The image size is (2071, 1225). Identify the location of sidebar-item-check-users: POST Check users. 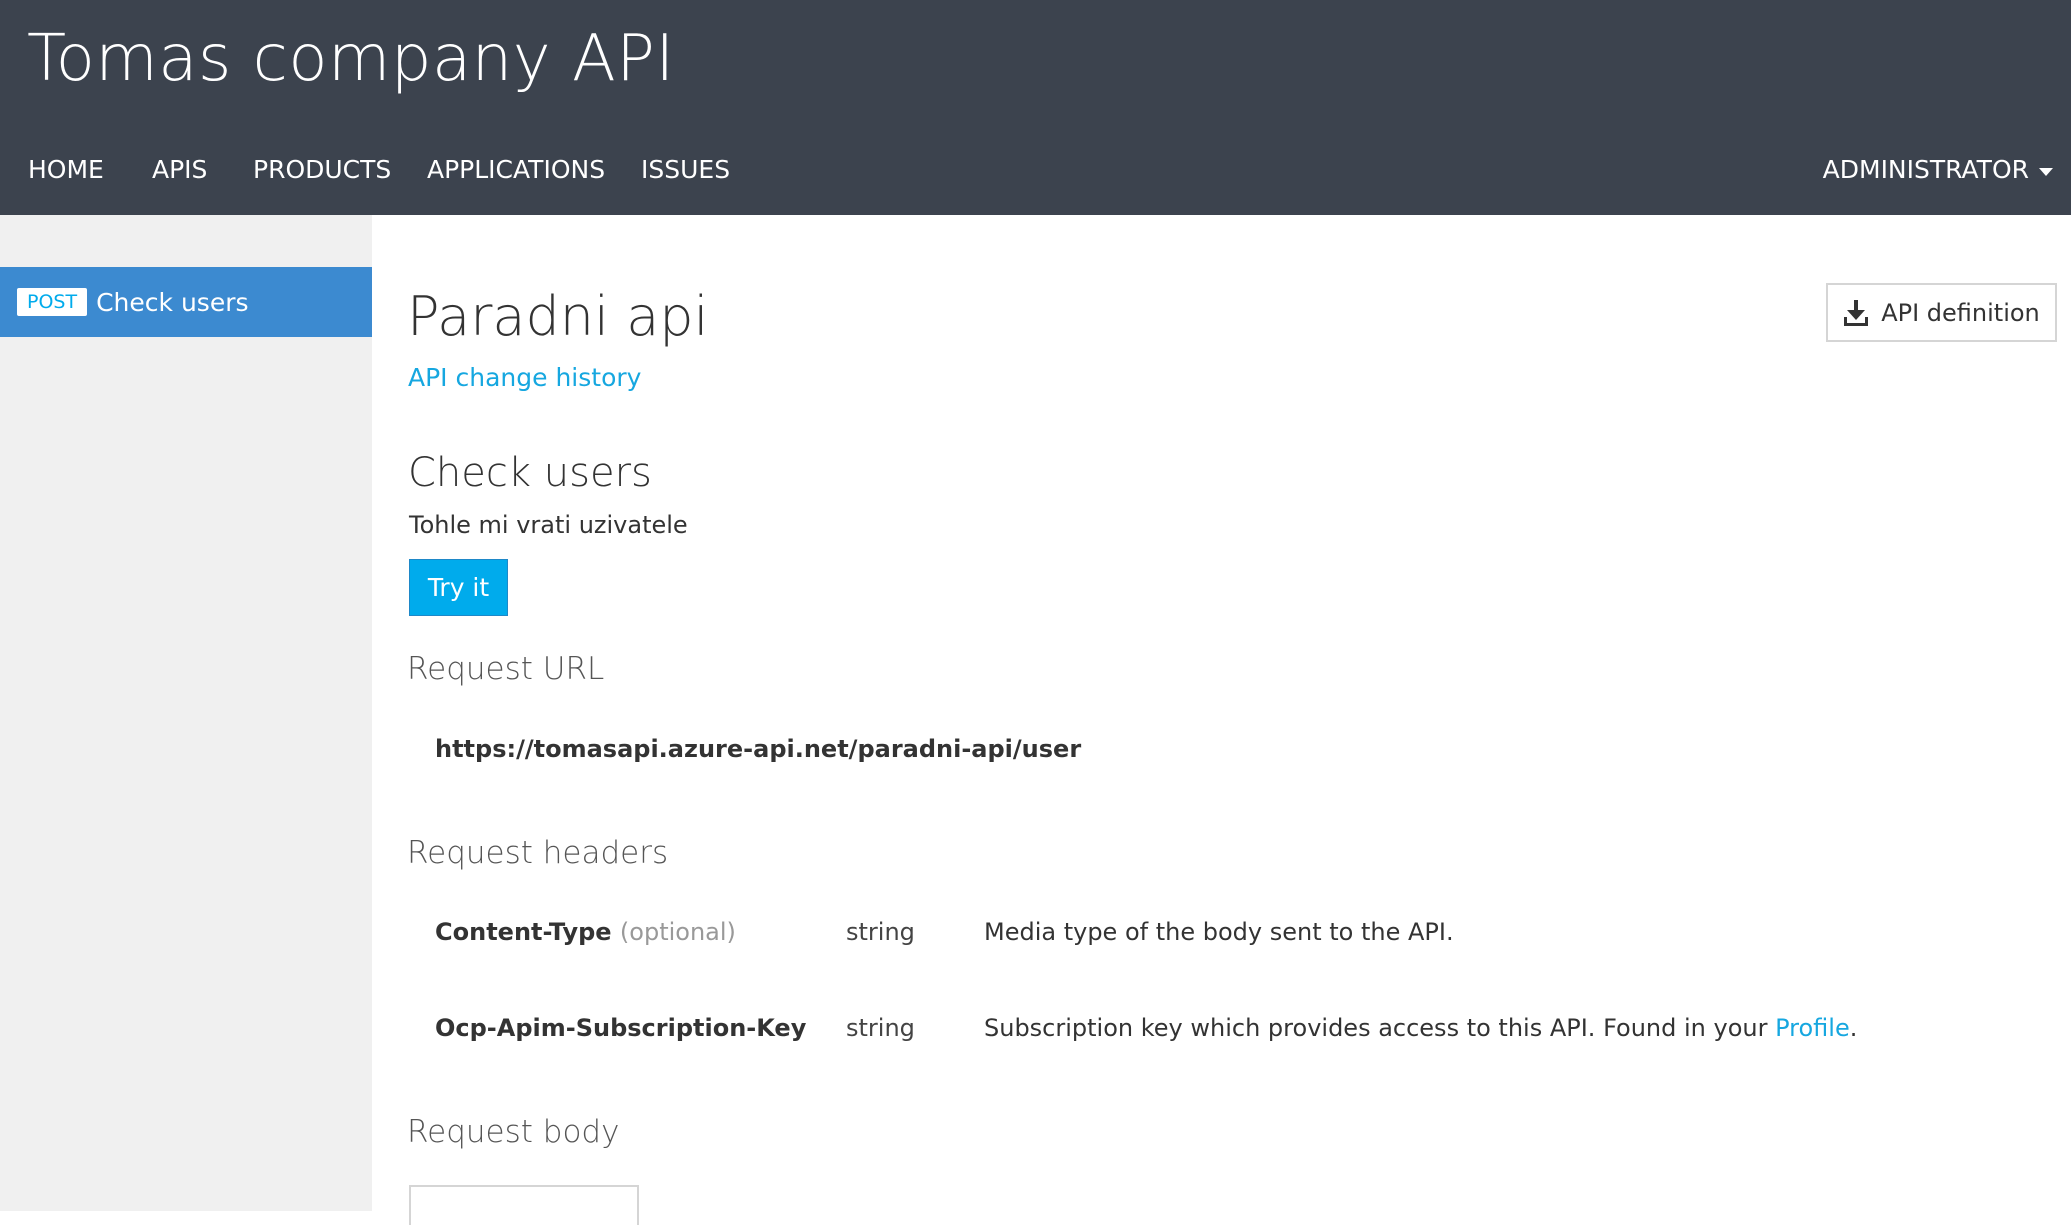
(186, 302).